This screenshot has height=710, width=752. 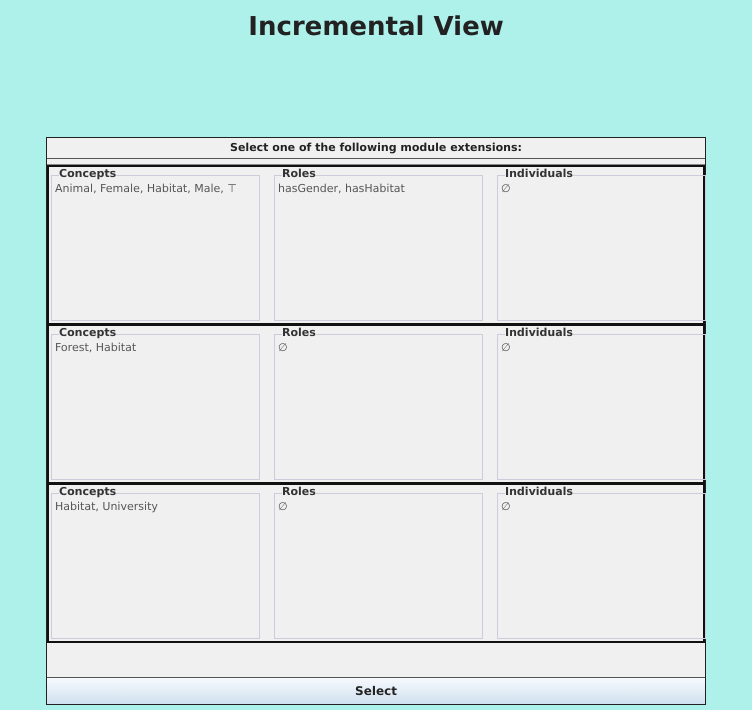 I want to click on page-title: Incremental View, so click(x=376, y=28).